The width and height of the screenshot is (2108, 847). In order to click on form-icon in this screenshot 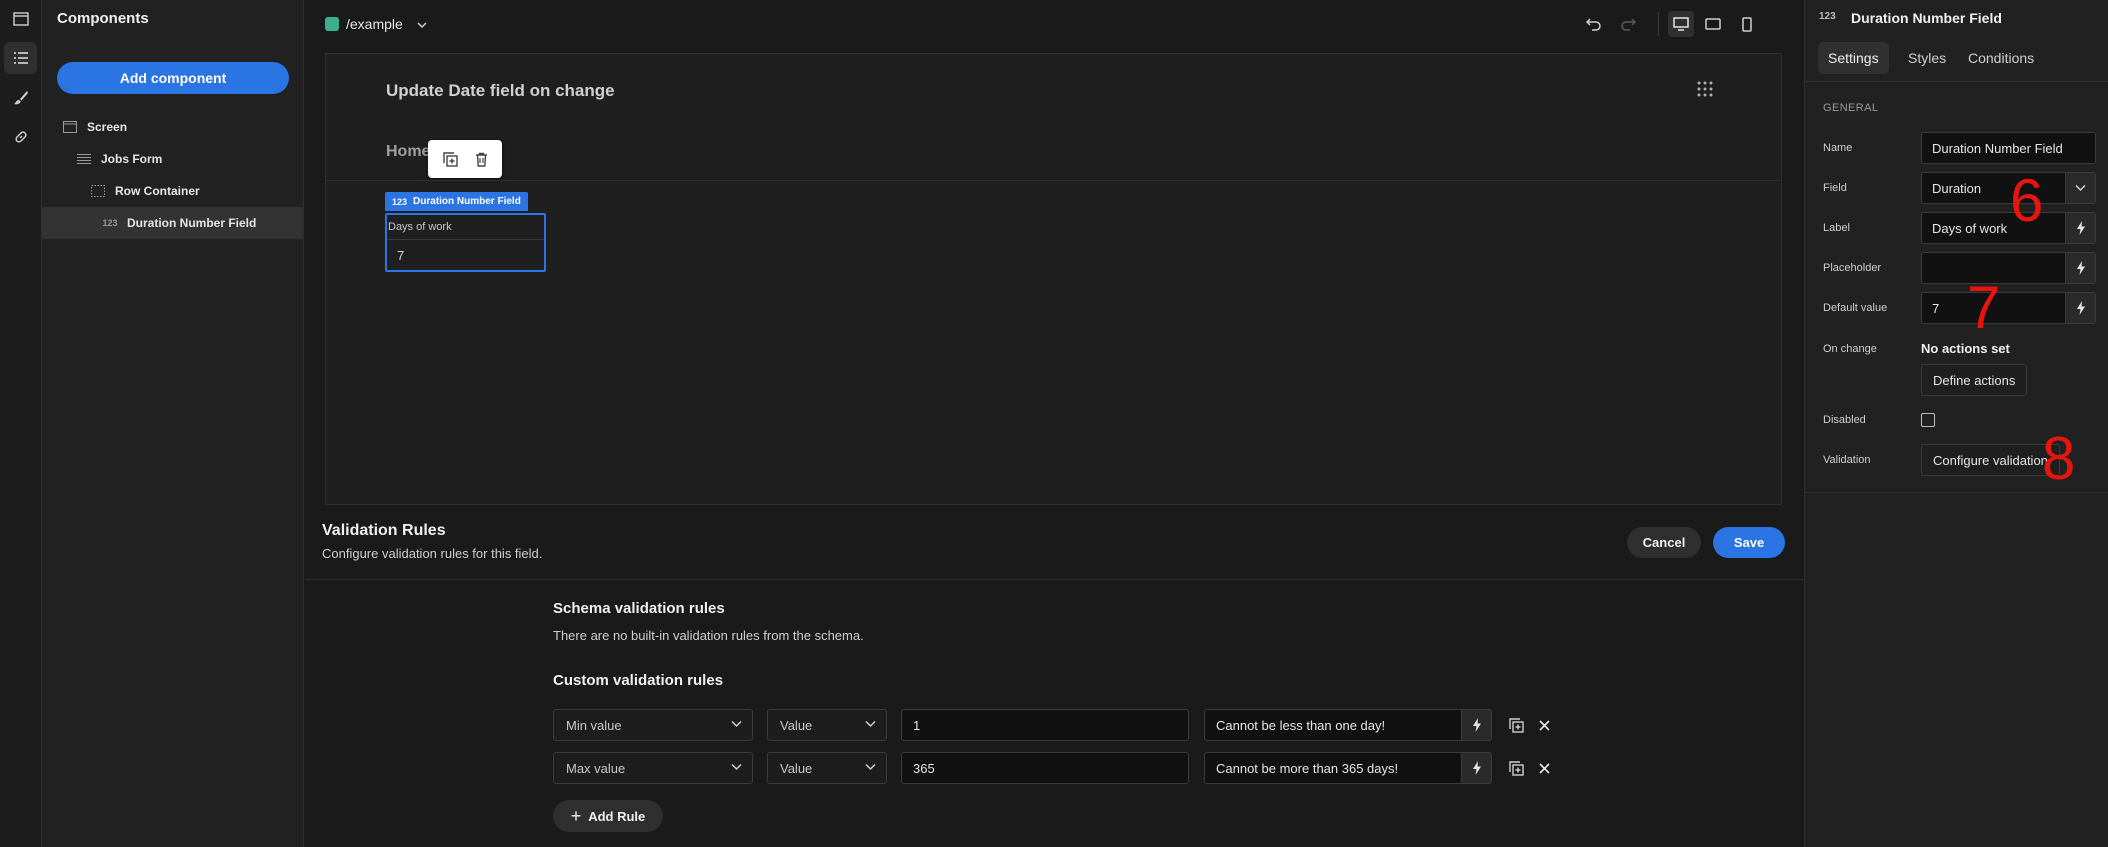, I will do `click(84, 159)`.